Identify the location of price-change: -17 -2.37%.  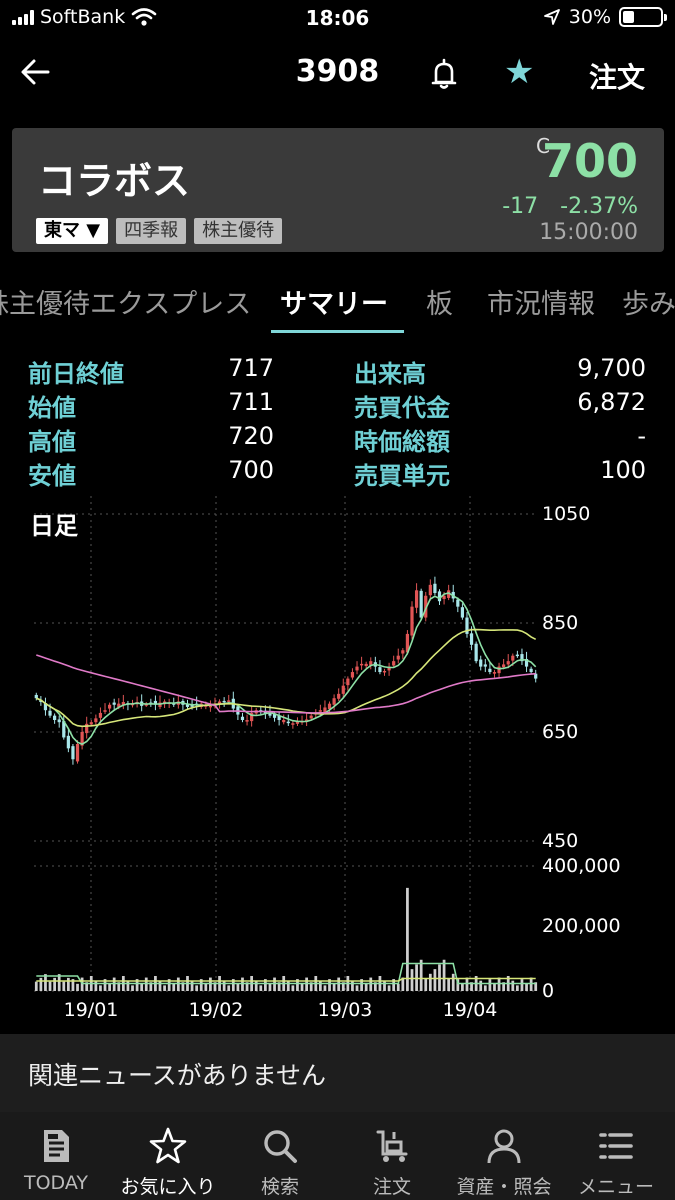
(570, 206).